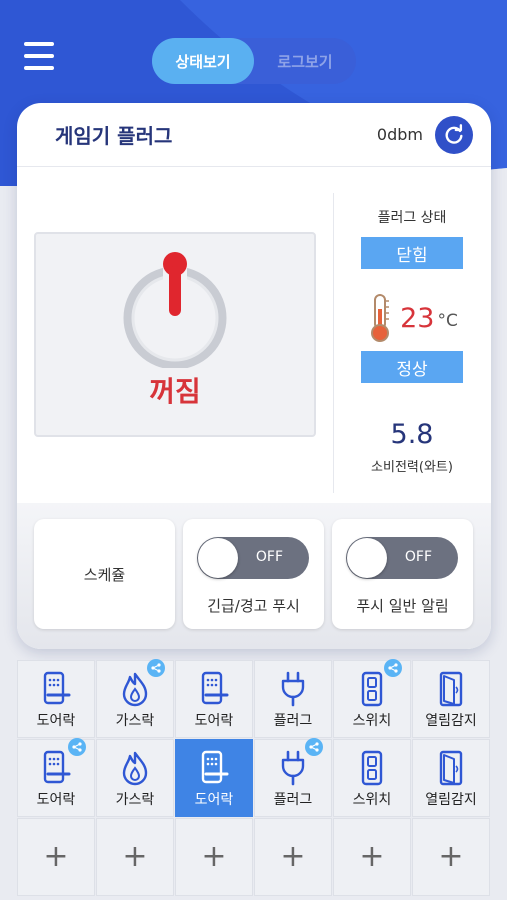 The image size is (507, 900). Describe the element at coordinates (175, 310) in the screenshot. I see `power-icon` at that location.